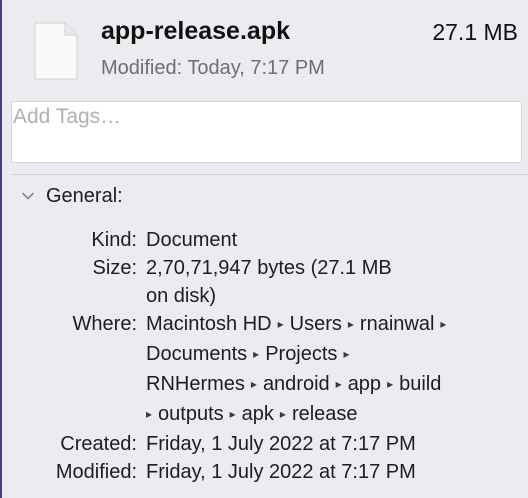 This screenshot has width=528, height=498. Describe the element at coordinates (397, 324) in the screenshot. I see `path-segment: rnainwal` at that location.